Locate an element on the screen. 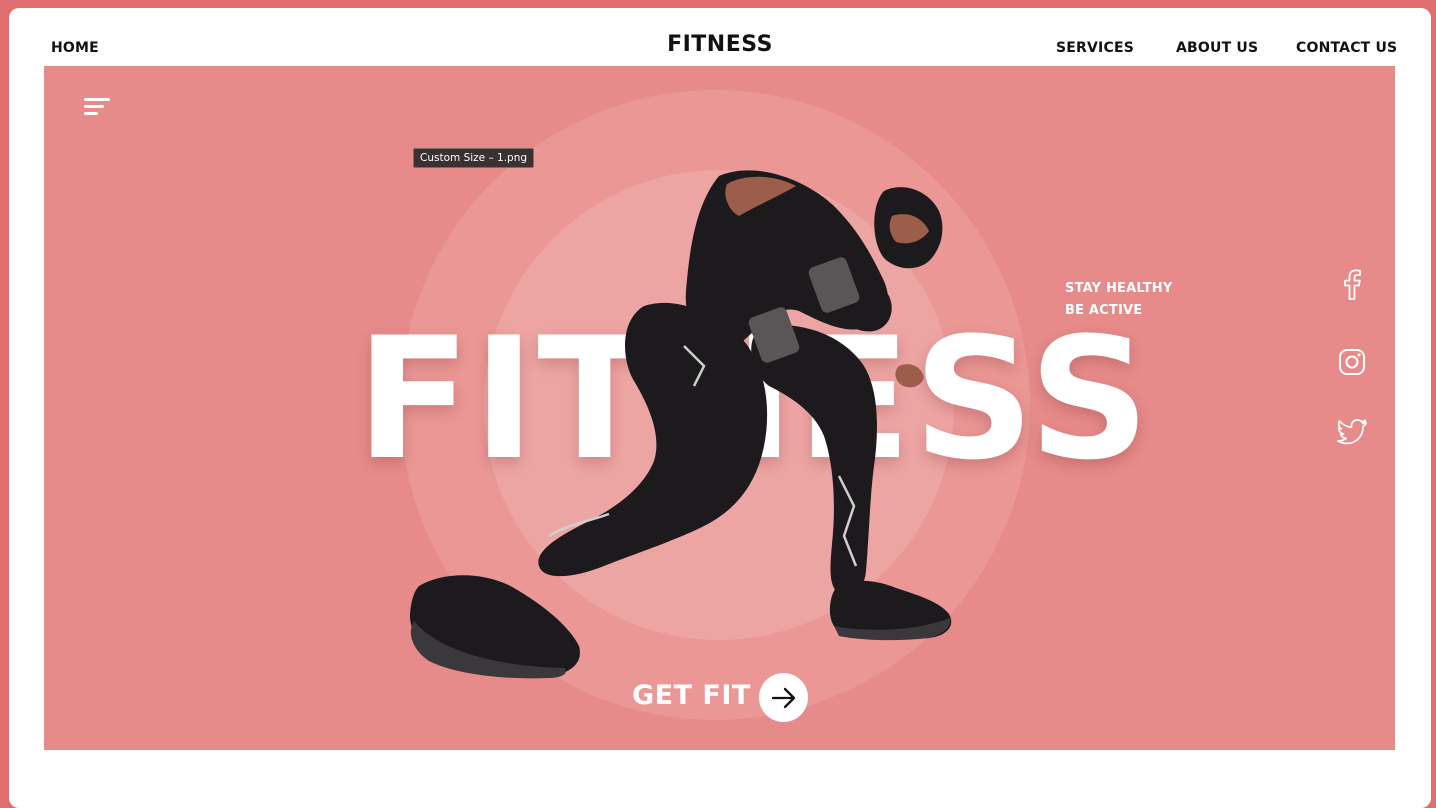 The width and height of the screenshot is (1436, 808). instagram-icon is located at coordinates (1352, 362).